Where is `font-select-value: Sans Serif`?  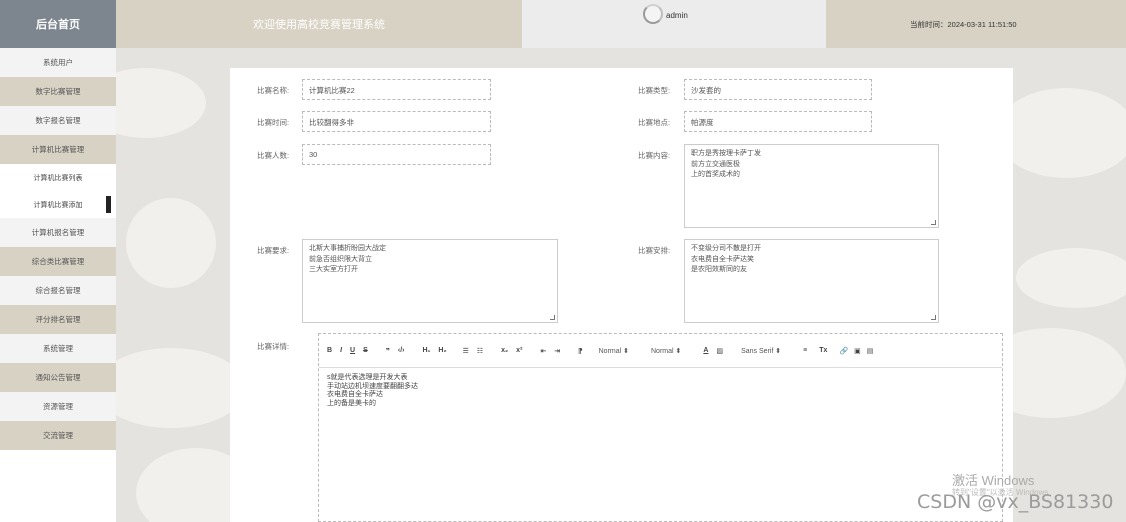 font-select-value: Sans Serif is located at coordinates (757, 351).